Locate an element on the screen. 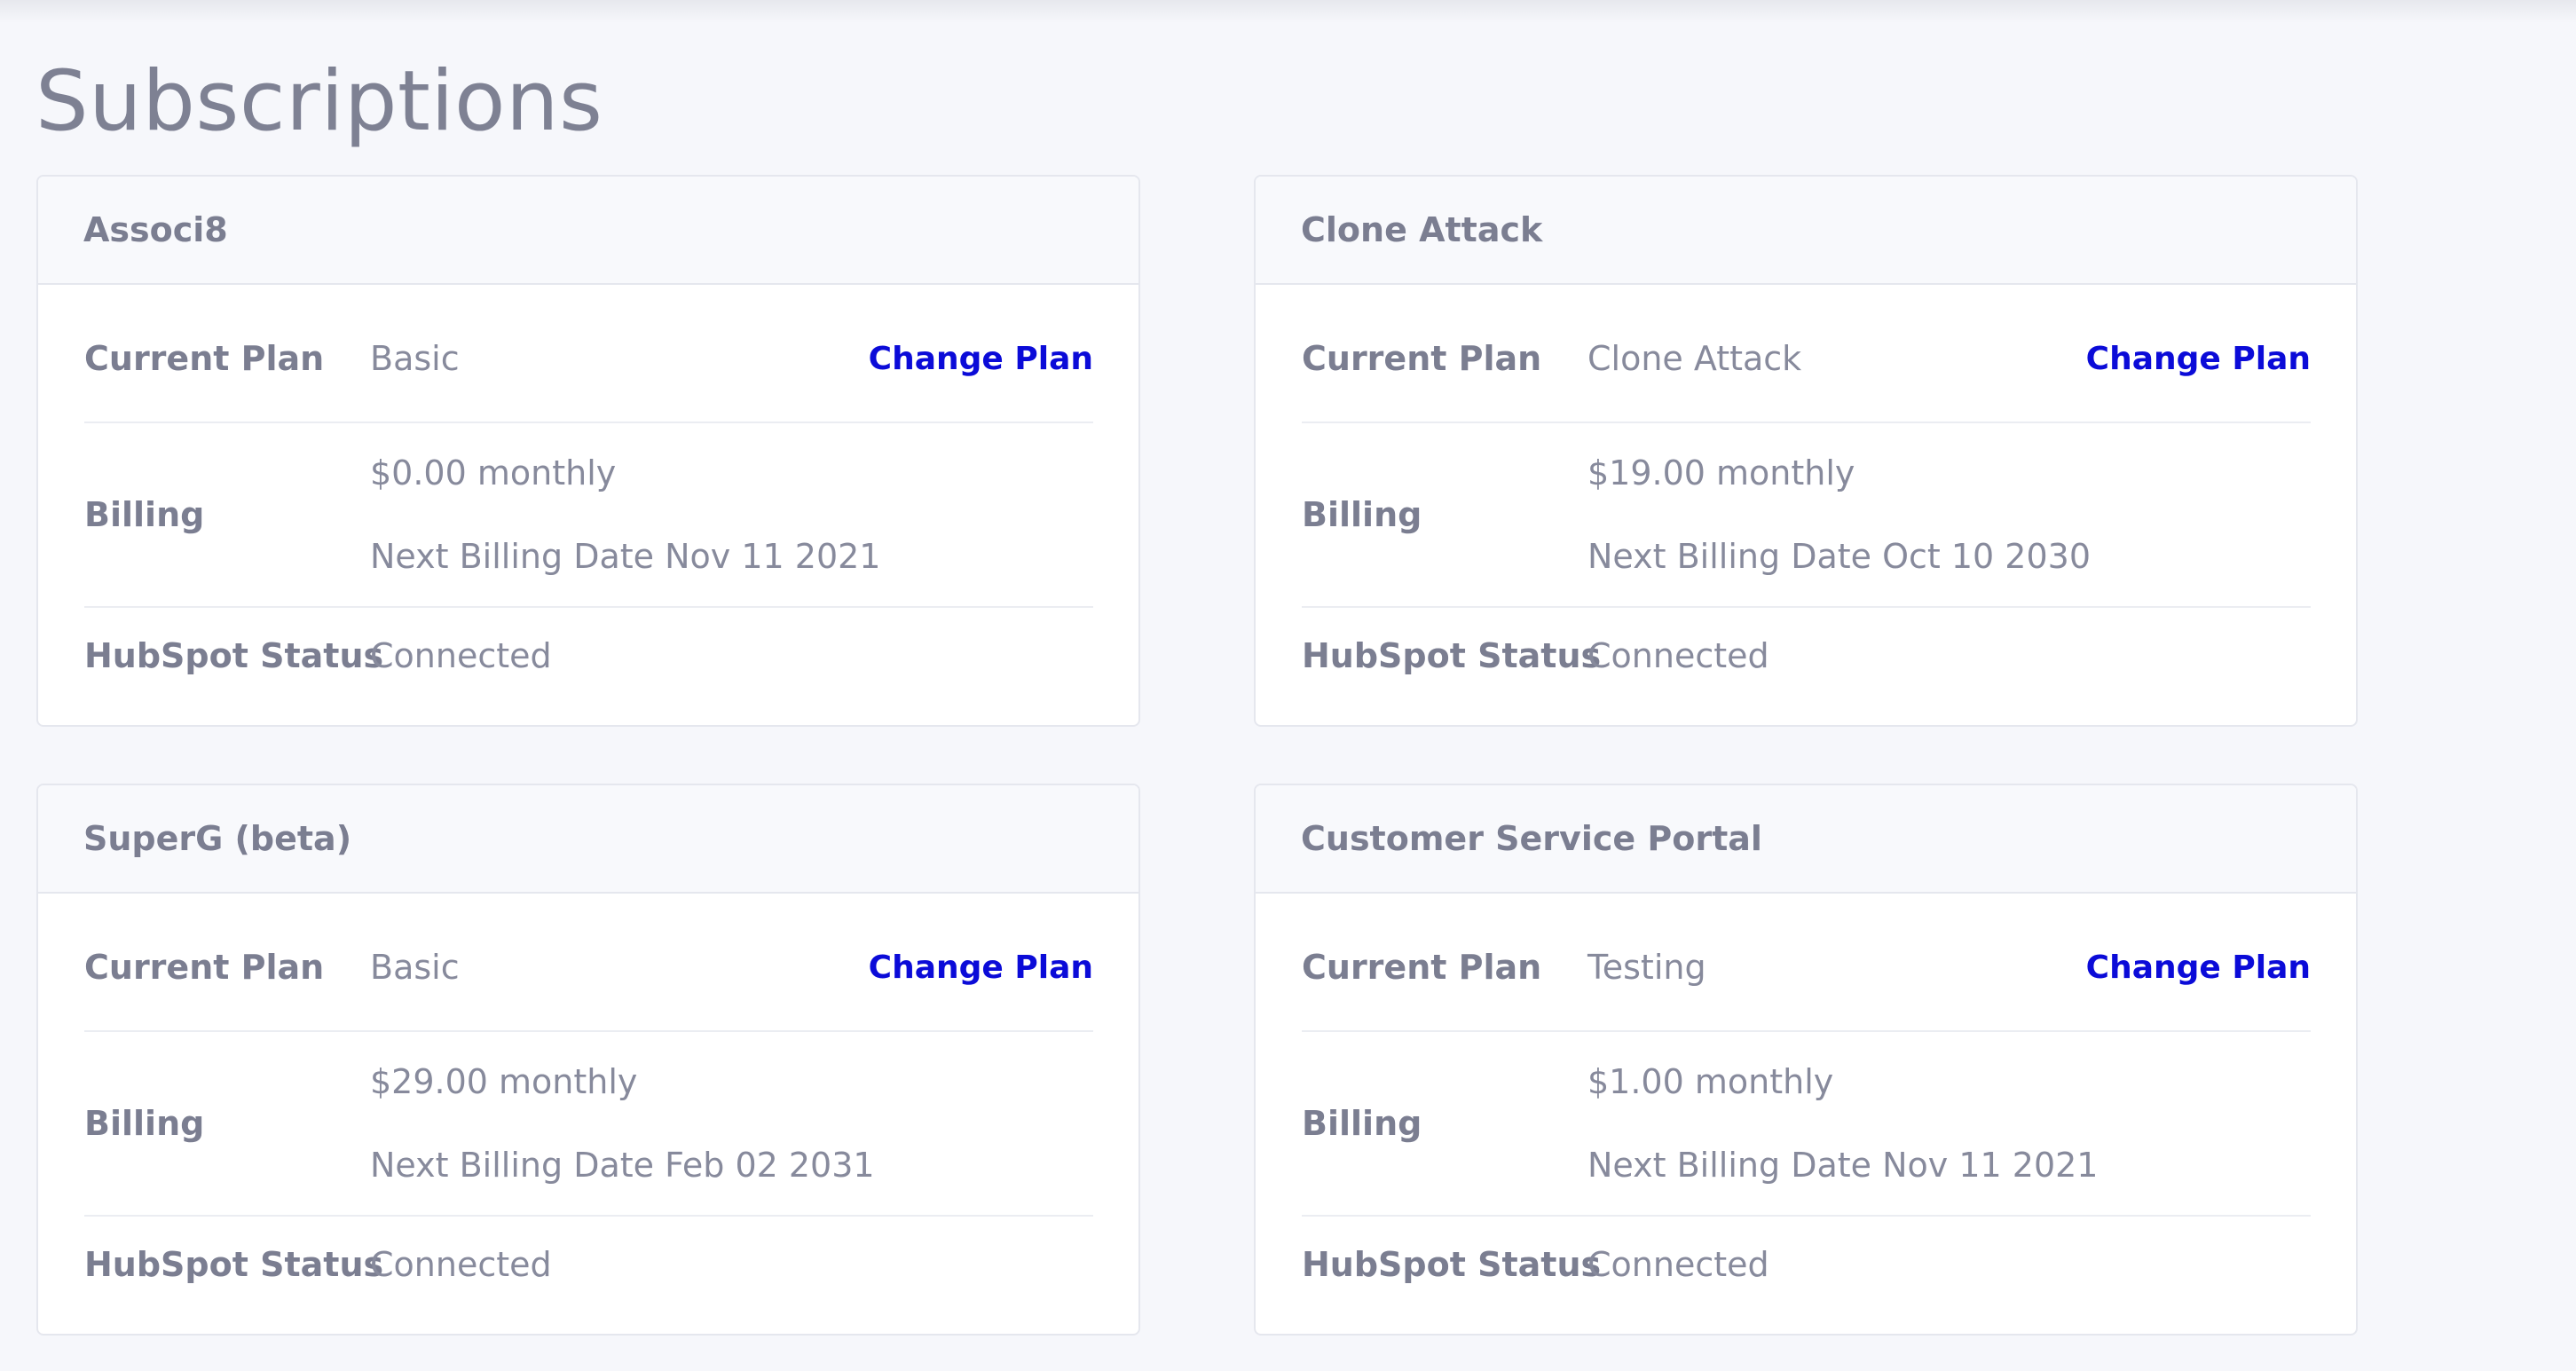  billing-amount: $0.00 monthly is located at coordinates (493, 472).